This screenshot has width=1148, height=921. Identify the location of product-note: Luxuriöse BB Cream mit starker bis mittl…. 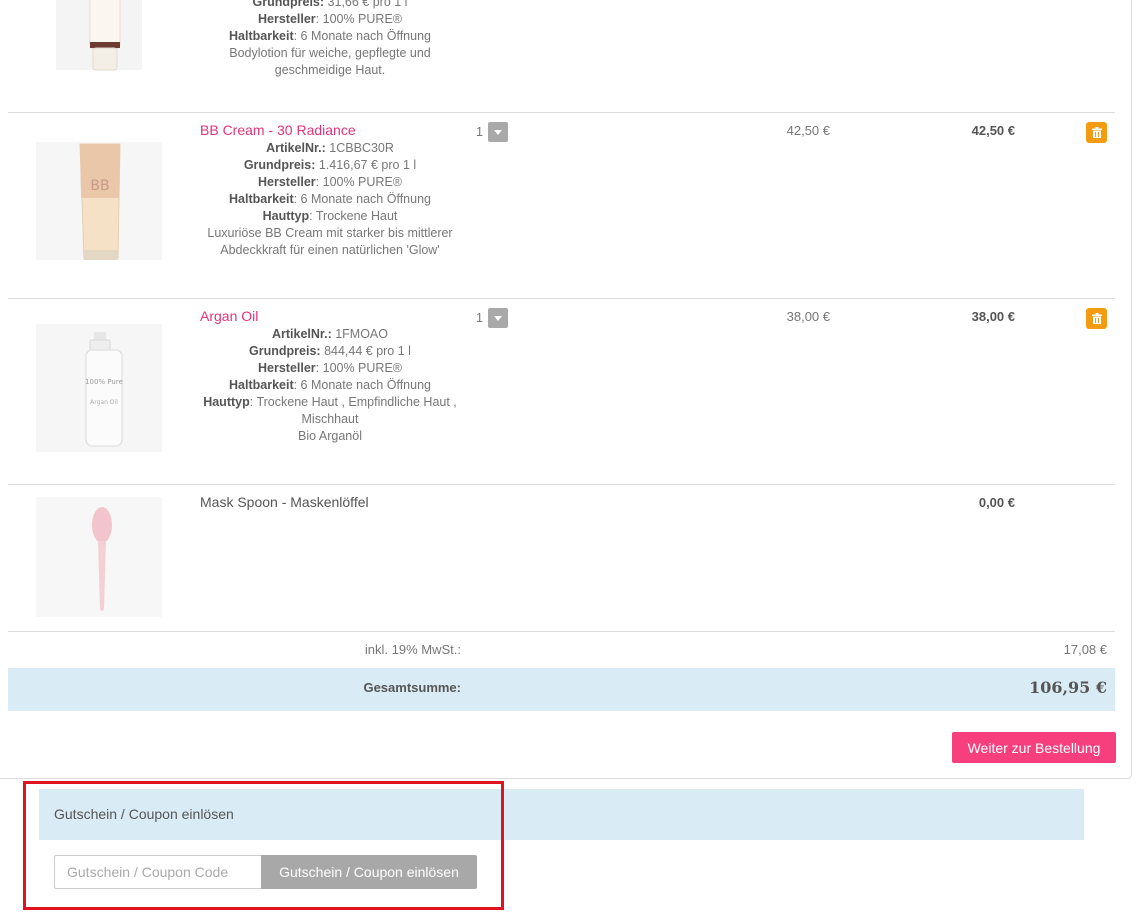
(330, 241).